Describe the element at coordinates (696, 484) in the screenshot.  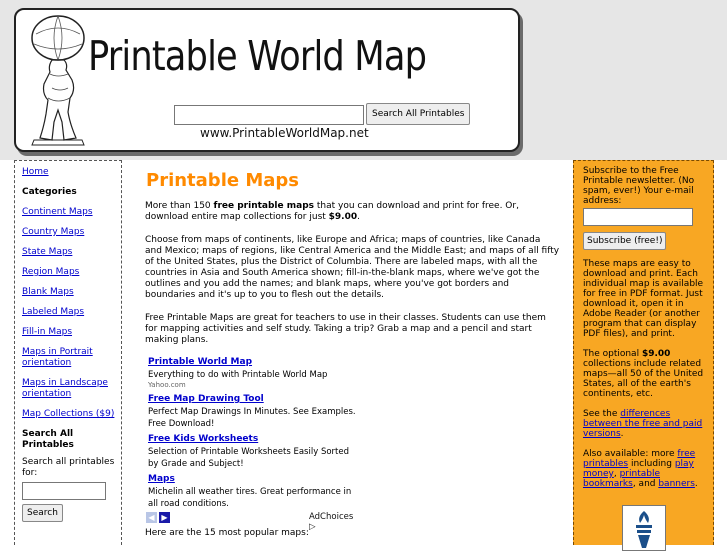
I see `also-end: .` at that location.